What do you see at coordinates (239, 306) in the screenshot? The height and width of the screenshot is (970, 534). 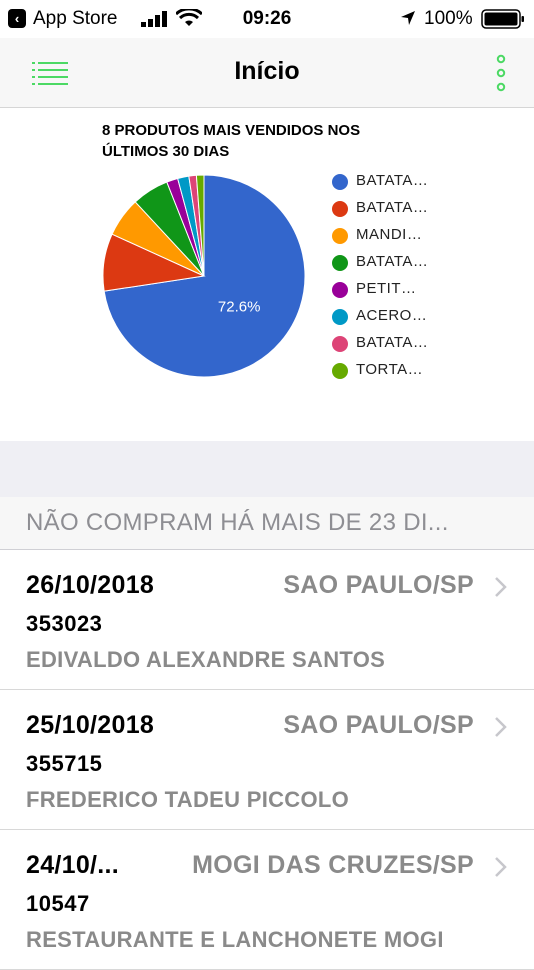 I see `pie-slice-label: 72.6%` at bounding box center [239, 306].